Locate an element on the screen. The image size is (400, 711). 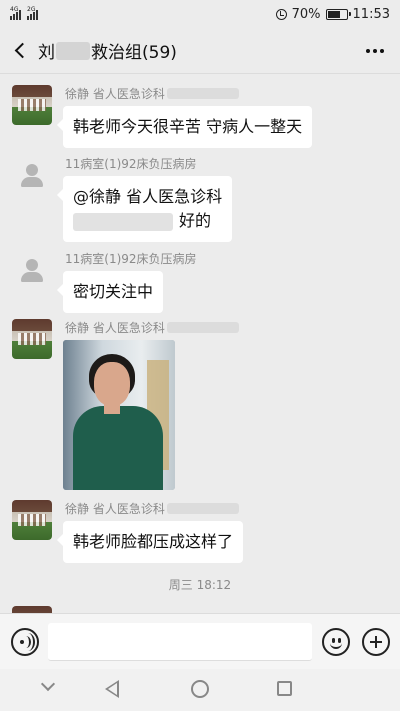
message-line: @徐静 省人医急诊科 is located at coordinates (148, 196).